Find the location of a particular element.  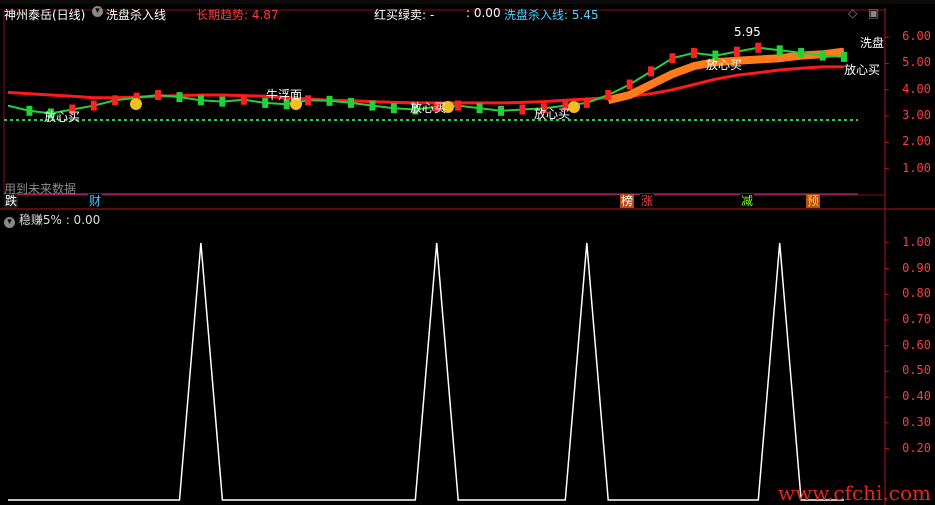

watermark: www.cfchi.com is located at coordinates (854, 493).